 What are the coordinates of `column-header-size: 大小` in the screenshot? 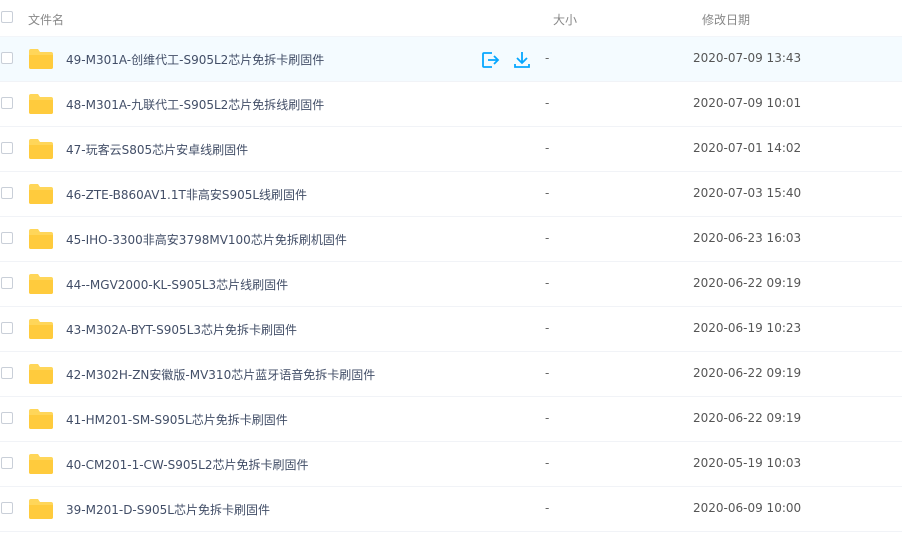 It's located at (565, 19).